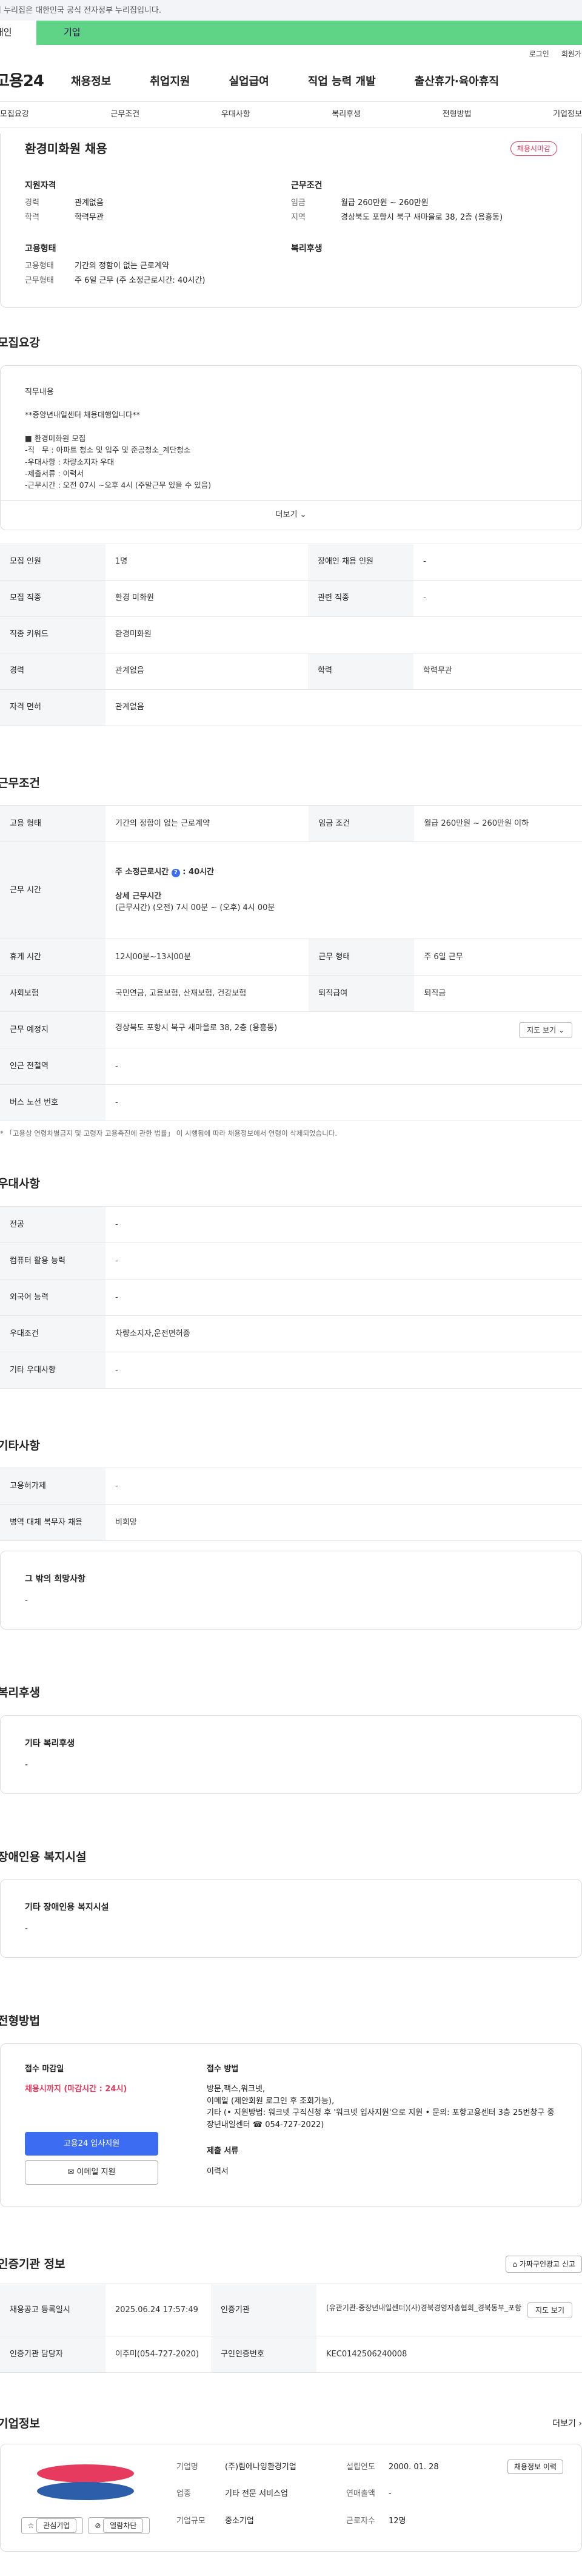  I want to click on table-row: 컴퓨터 활용 능력 -, so click(291, 1261).